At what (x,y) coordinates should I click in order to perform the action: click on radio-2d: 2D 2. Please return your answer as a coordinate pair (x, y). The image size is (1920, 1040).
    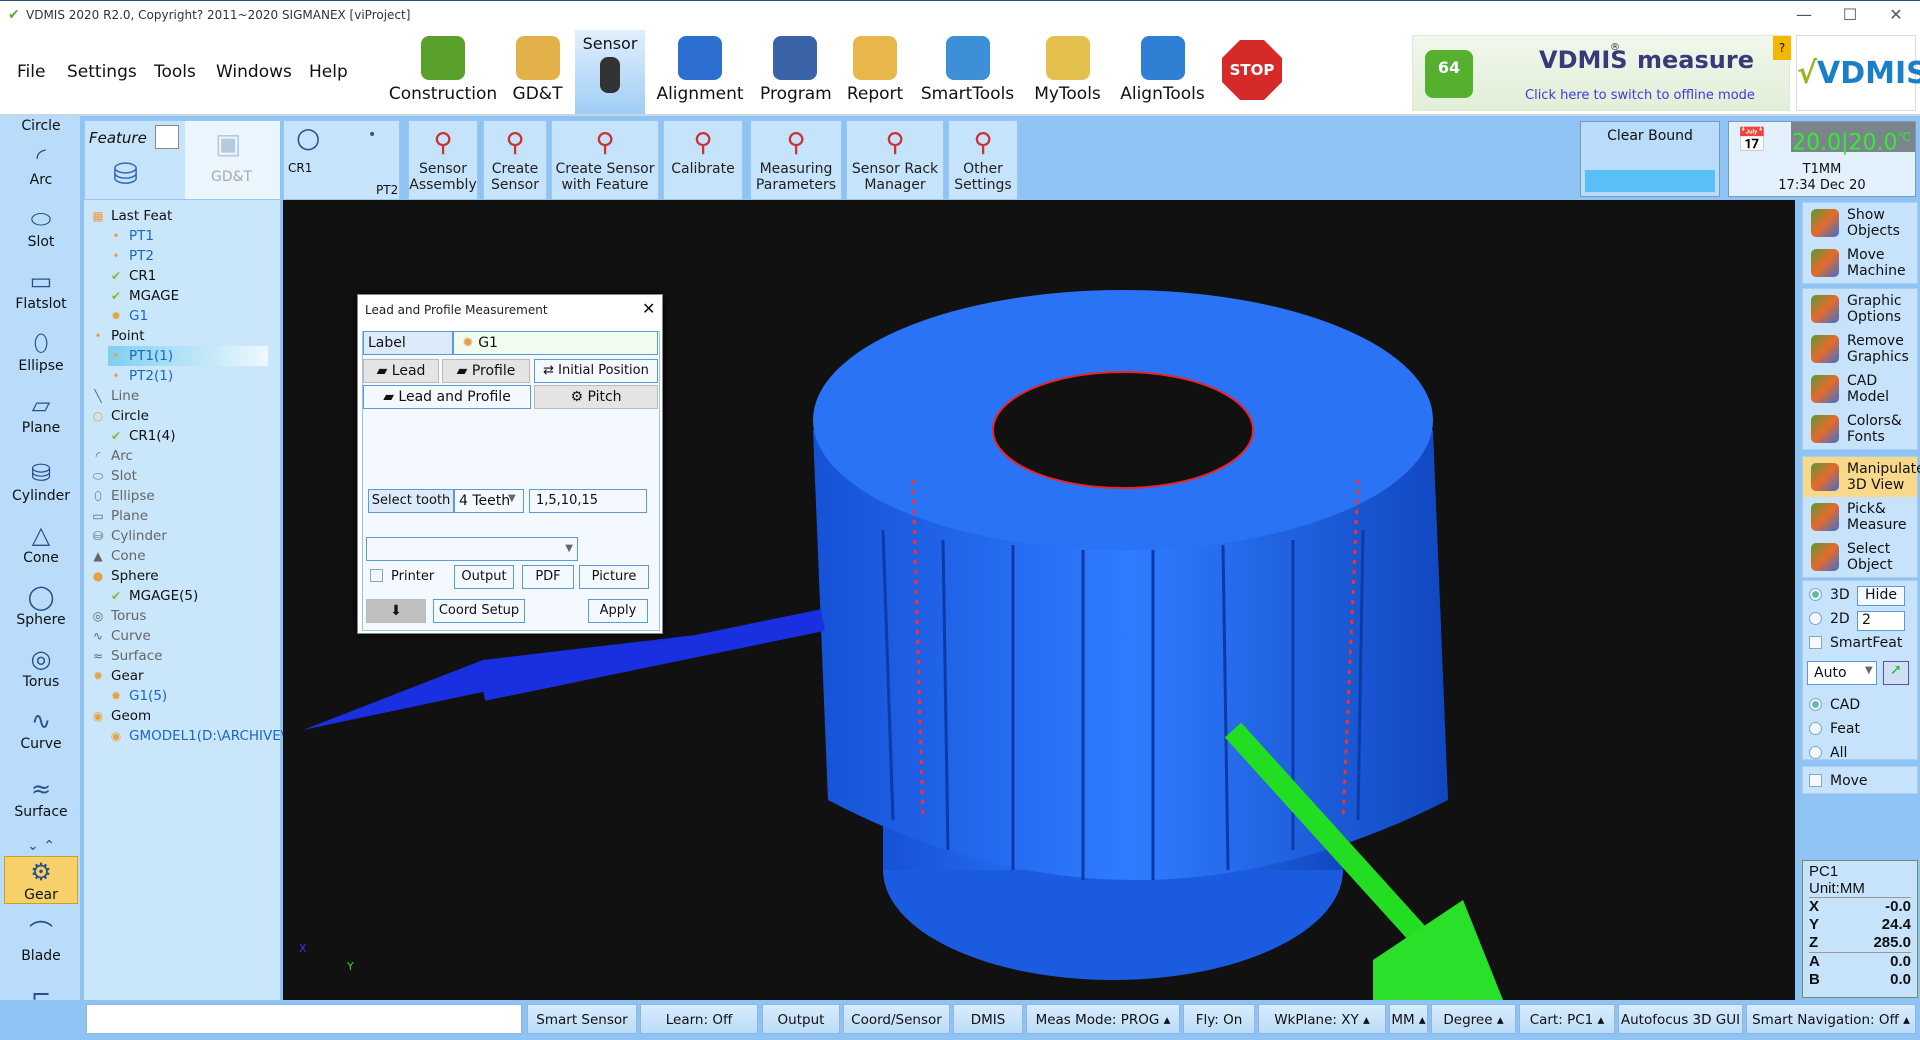
    Looking at the image, I should click on (1863, 623).